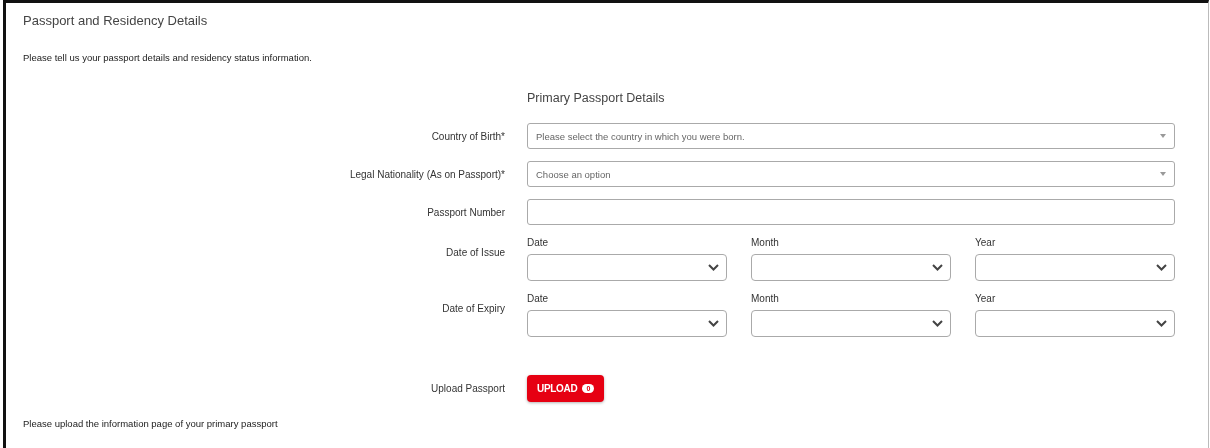 The height and width of the screenshot is (448, 1210). What do you see at coordinates (465, 212) in the screenshot?
I see `field-label: Passport Number` at bounding box center [465, 212].